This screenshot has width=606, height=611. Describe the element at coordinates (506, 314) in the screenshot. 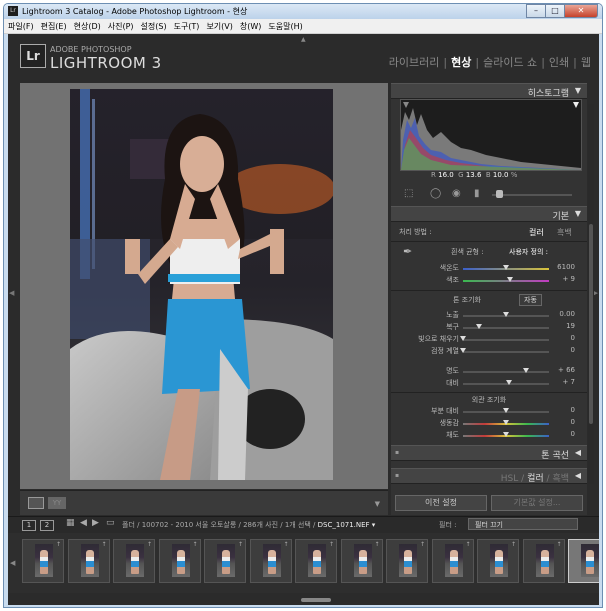

I see `exposure-knob` at that location.